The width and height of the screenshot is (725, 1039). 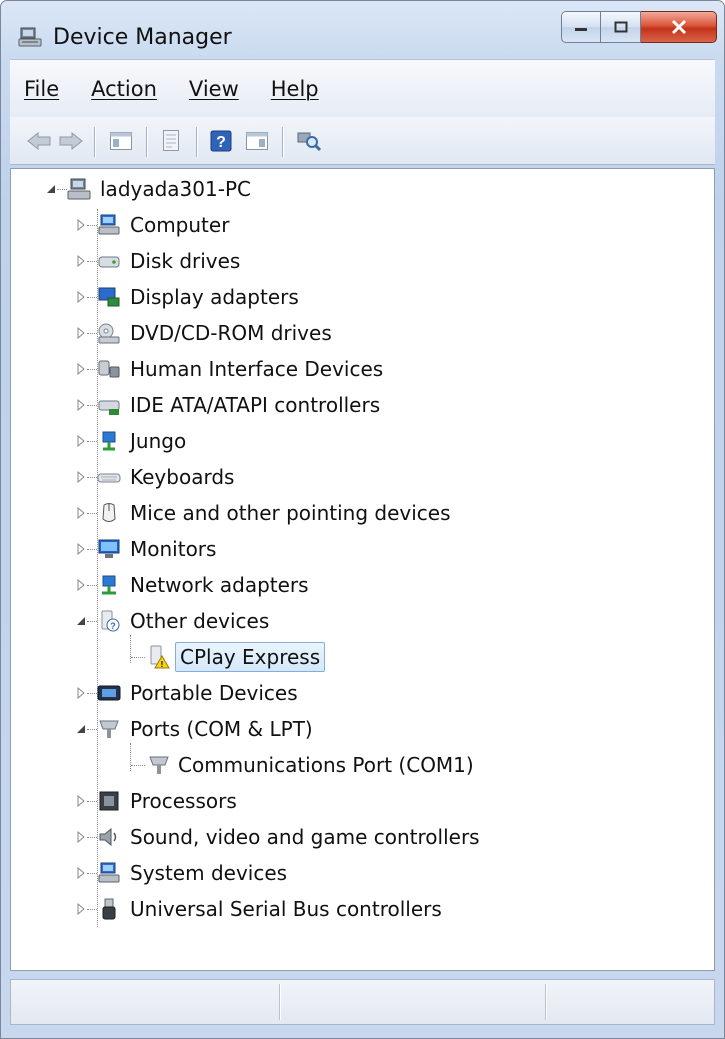 I want to click on menu-view: View, so click(x=214, y=89).